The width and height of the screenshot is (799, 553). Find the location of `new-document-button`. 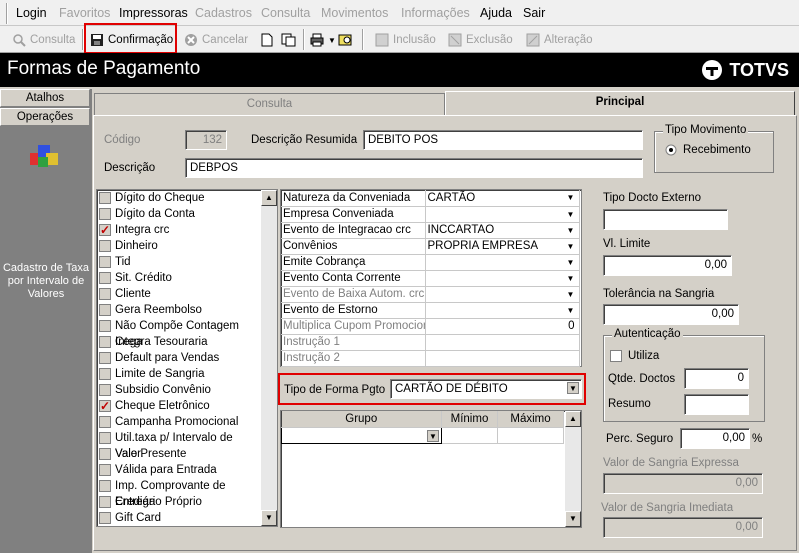

new-document-button is located at coordinates (267, 40).